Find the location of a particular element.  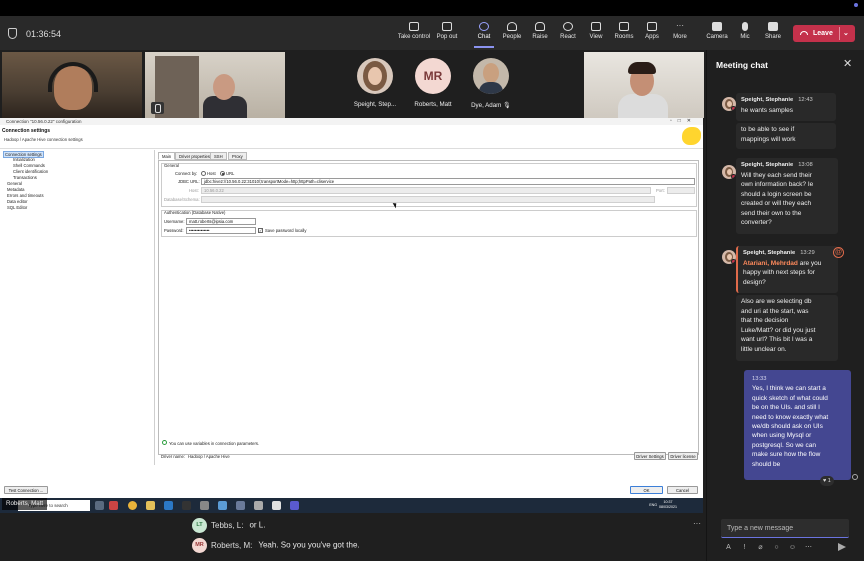

tree-item-sql-editor: SQL Editor is located at coordinates (17, 207).